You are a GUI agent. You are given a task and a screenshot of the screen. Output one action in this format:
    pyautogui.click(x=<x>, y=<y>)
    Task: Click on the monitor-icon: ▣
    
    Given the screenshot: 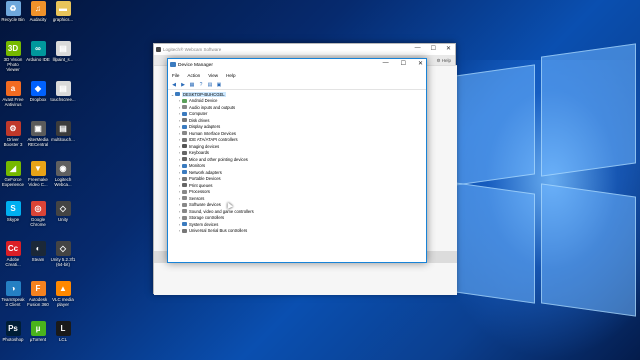 What is the action you would take?
    pyautogui.click(x=219, y=85)
    